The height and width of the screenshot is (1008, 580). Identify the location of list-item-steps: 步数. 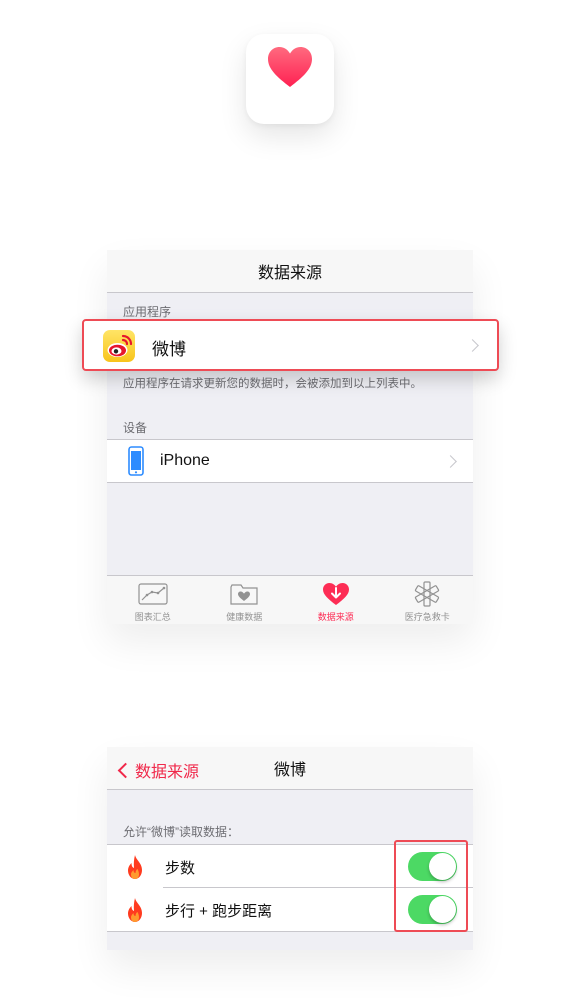
(290, 866).